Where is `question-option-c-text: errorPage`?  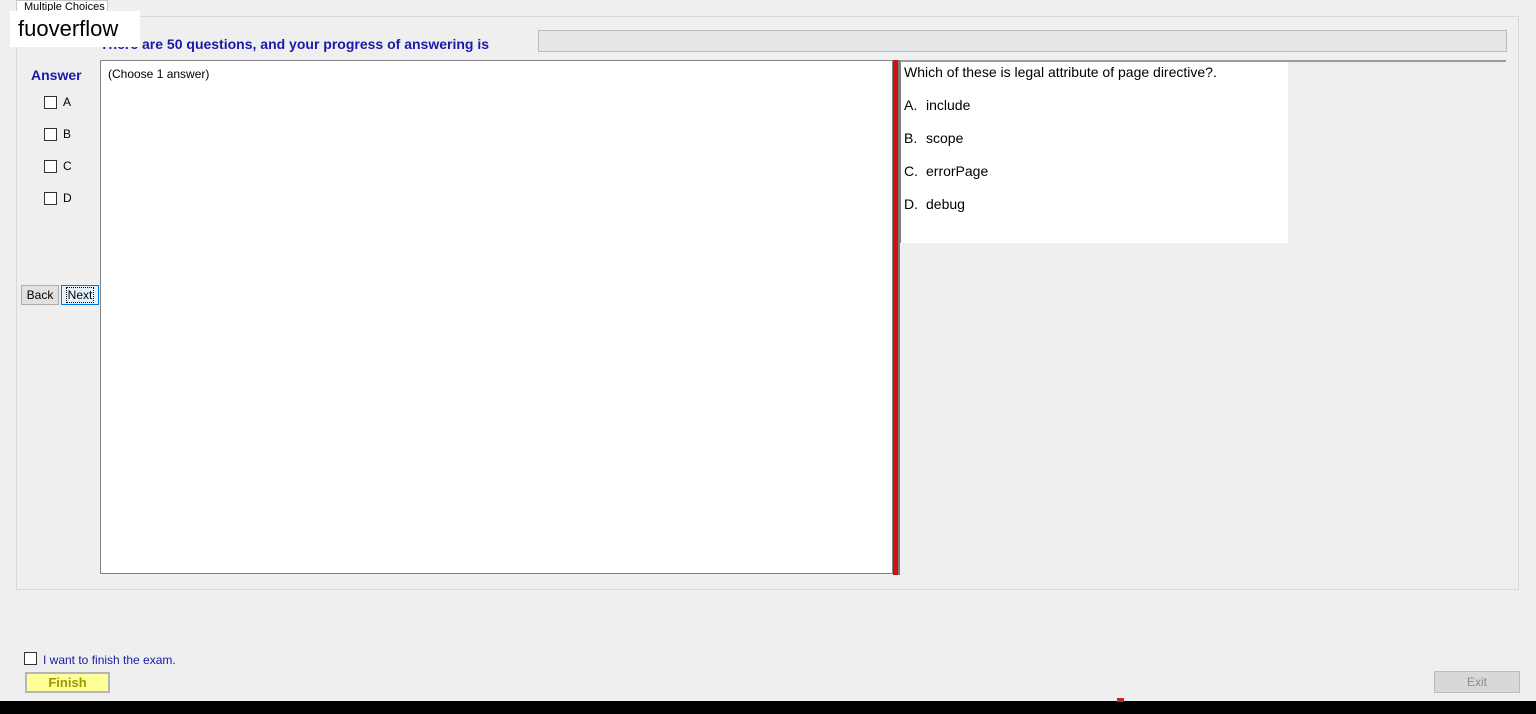
question-option-c-text: errorPage is located at coordinates (957, 171).